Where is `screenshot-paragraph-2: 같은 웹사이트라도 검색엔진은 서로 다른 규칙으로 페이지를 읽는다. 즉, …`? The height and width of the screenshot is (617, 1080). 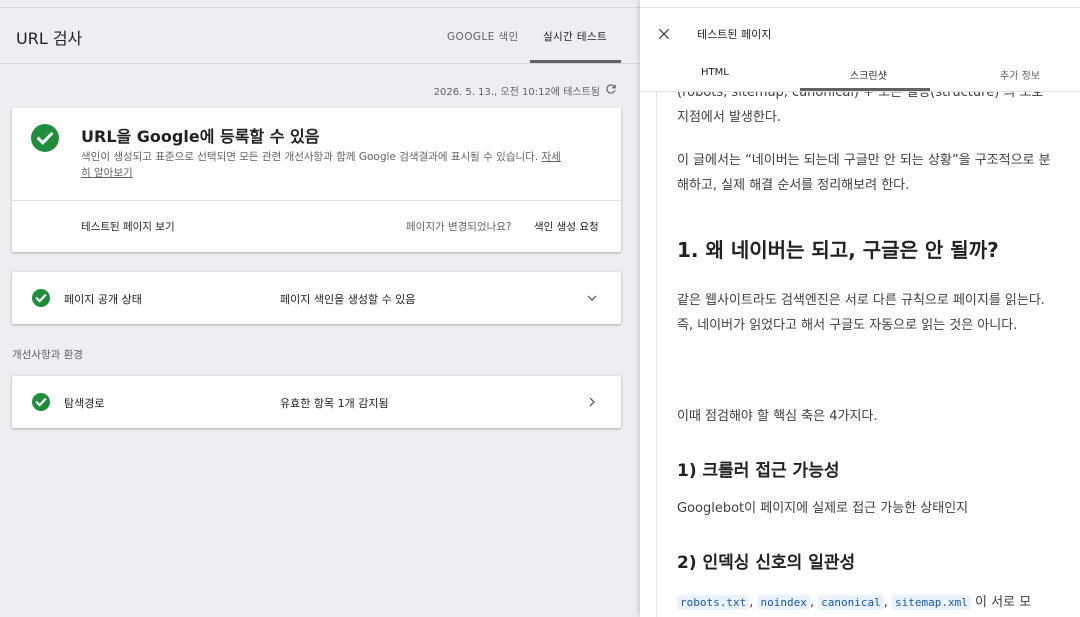
screenshot-paragraph-2: 같은 웹사이트라도 검색엔진은 서로 다른 규칙으로 페이지를 읽는다. 즉, … is located at coordinates (869, 313).